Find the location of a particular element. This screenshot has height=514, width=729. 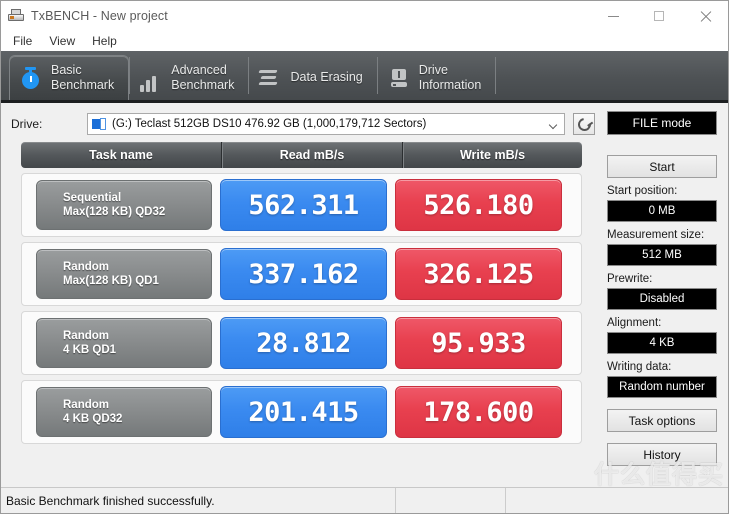

task-name-line2: Max(128 KB) QD32 is located at coordinates (114, 212).